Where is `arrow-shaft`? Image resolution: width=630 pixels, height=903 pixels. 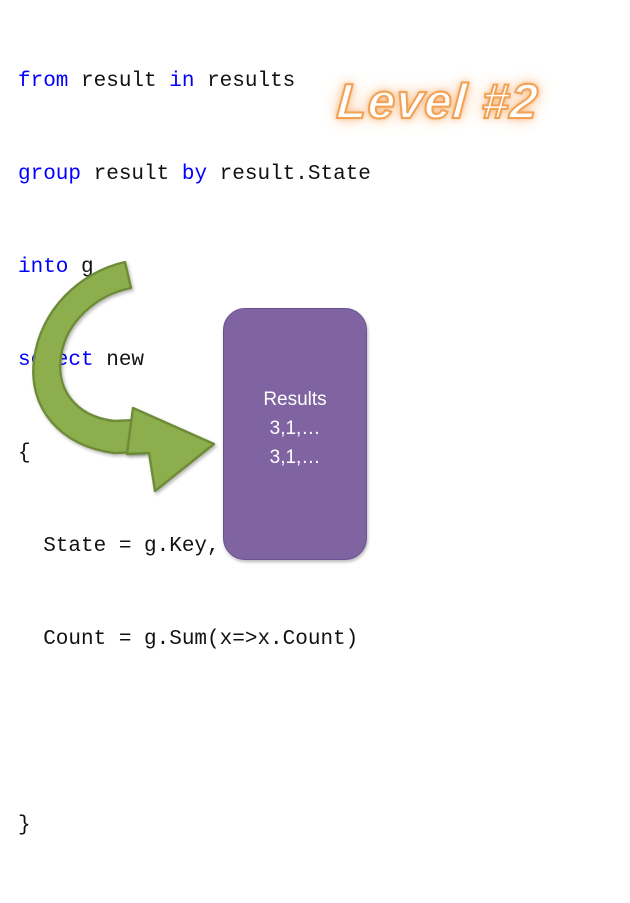
arrow-shaft is located at coordinates (89, 357).